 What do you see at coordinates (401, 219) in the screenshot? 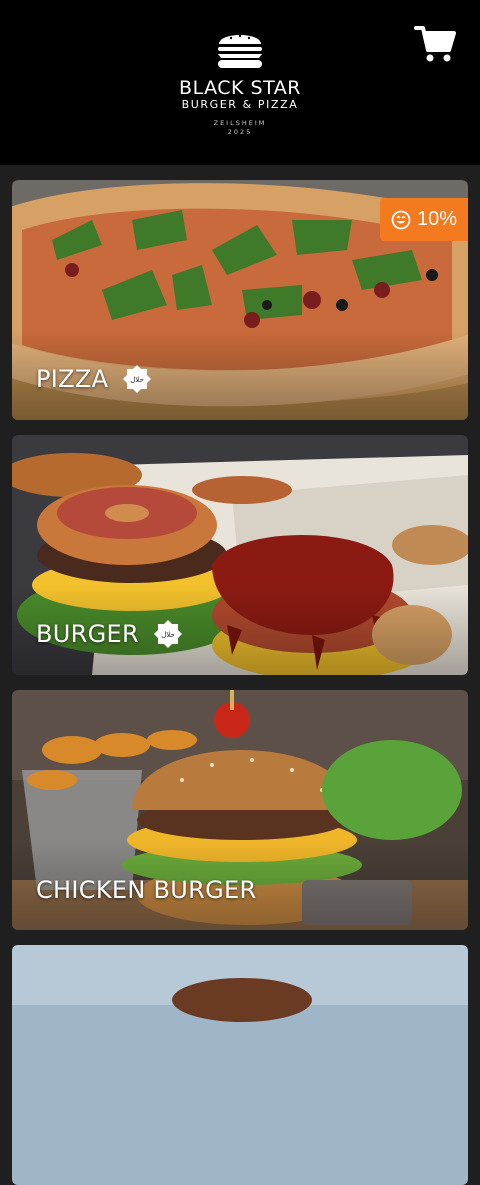
I see `smiley-icon` at bounding box center [401, 219].